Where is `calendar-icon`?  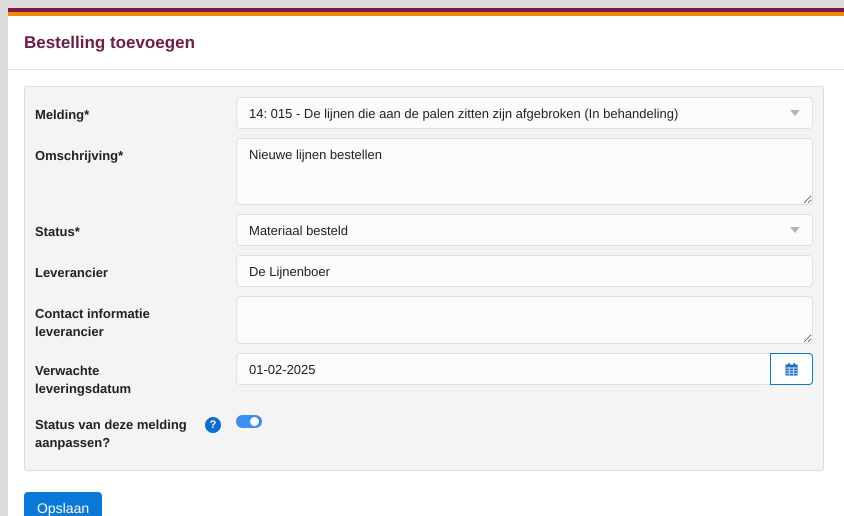 calendar-icon is located at coordinates (791, 369).